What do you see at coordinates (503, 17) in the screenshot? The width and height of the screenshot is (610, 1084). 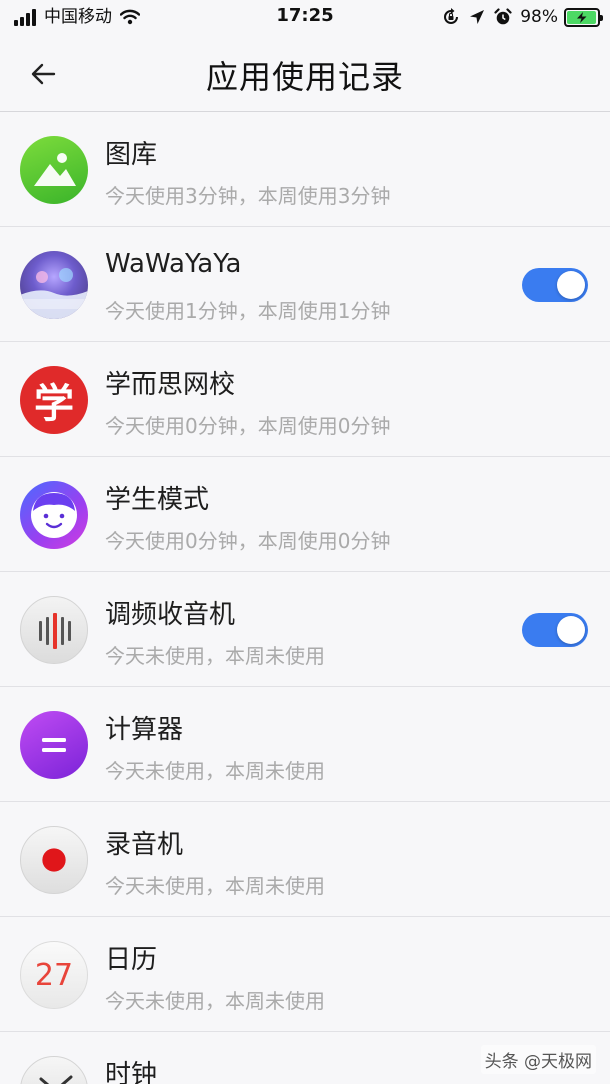 I see `alarm-icon` at bounding box center [503, 17].